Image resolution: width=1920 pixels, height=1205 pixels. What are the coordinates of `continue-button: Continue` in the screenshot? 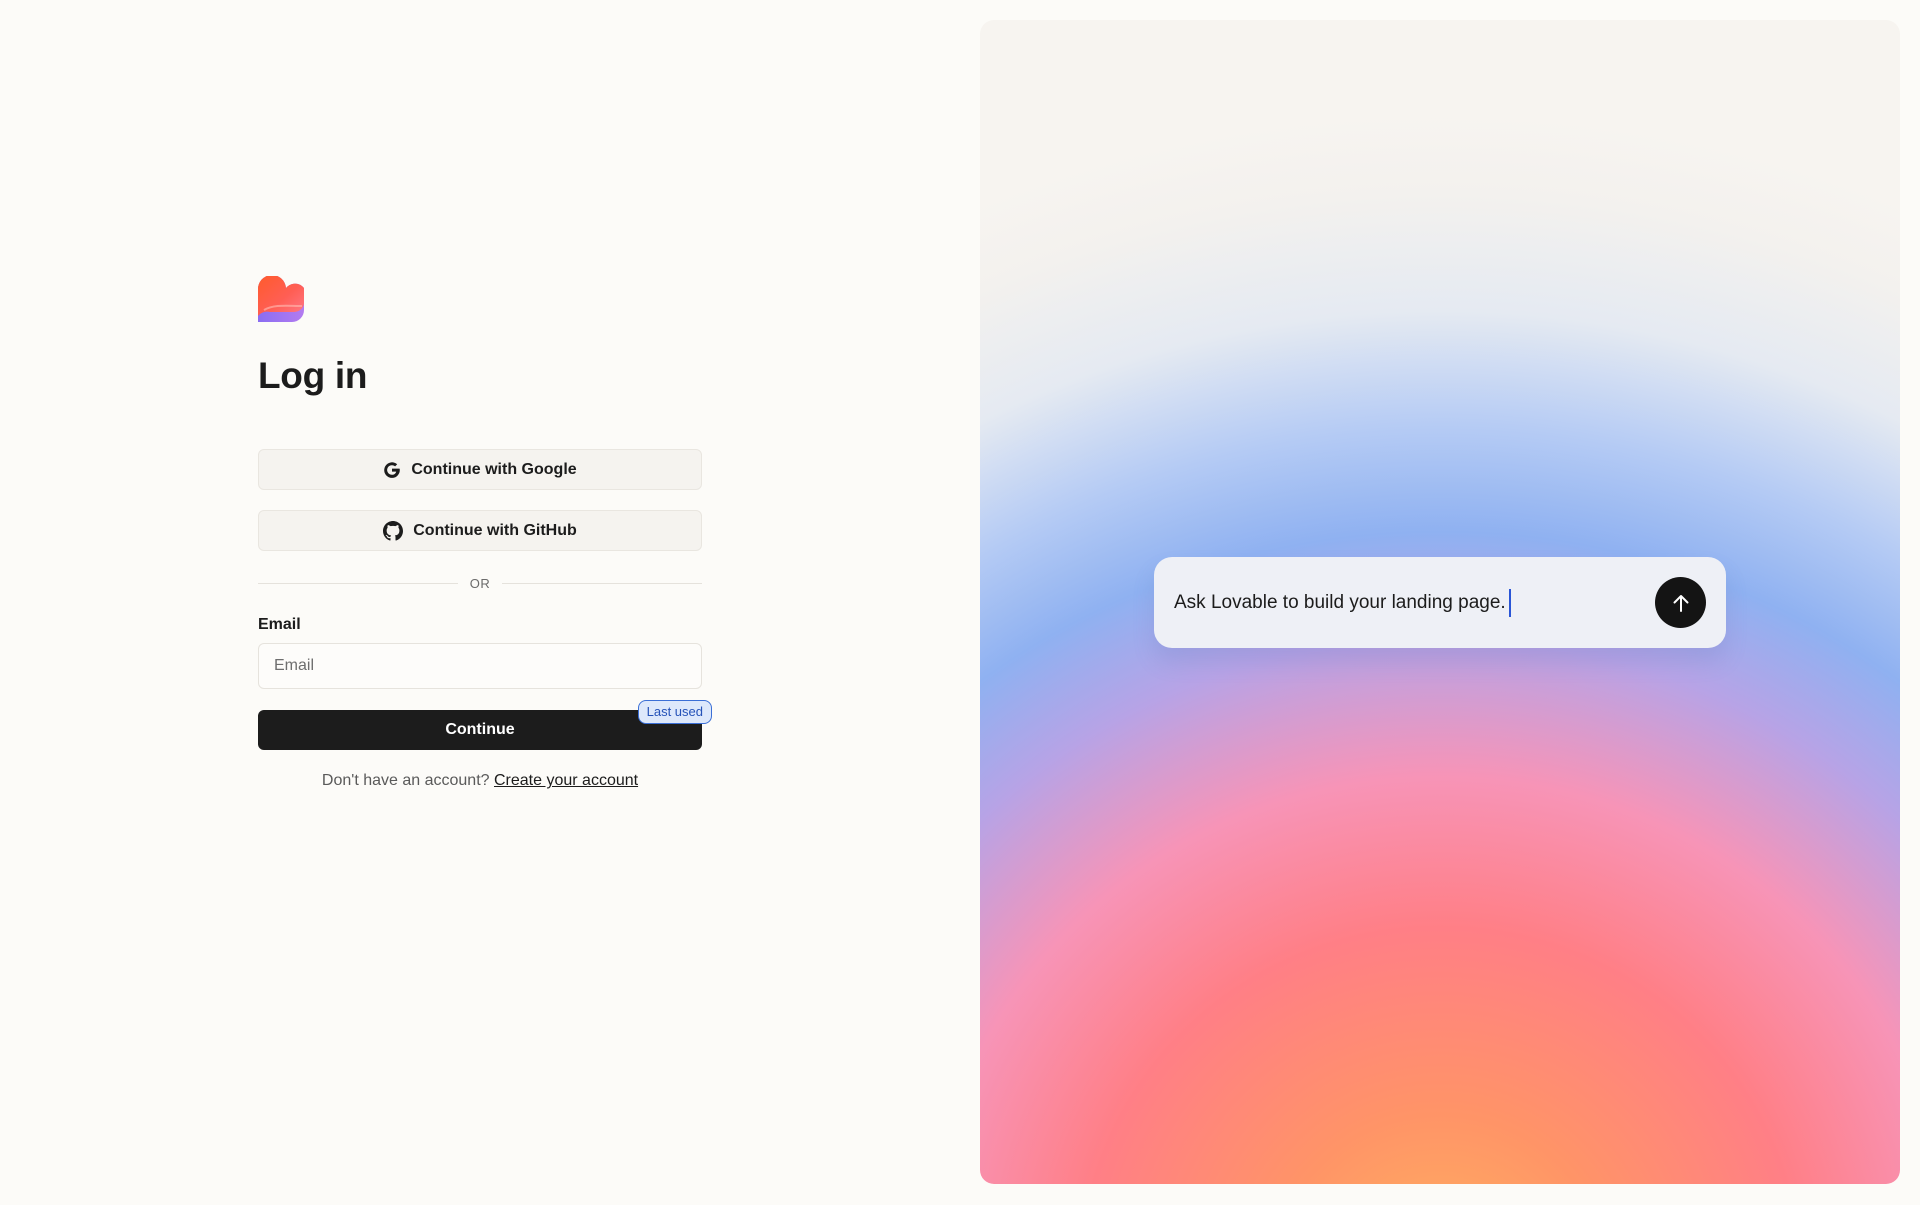 It's located at (480, 730).